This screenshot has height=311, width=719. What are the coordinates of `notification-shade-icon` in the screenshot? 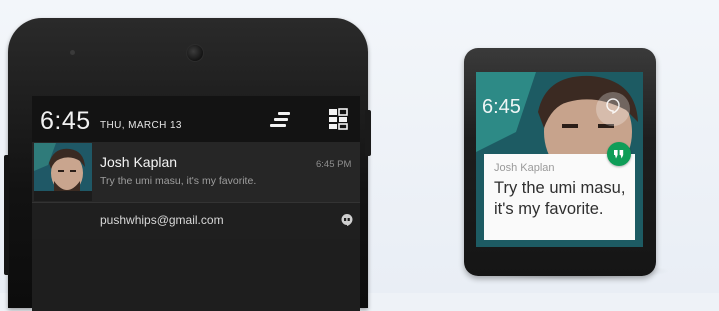 It's located at (280, 120).